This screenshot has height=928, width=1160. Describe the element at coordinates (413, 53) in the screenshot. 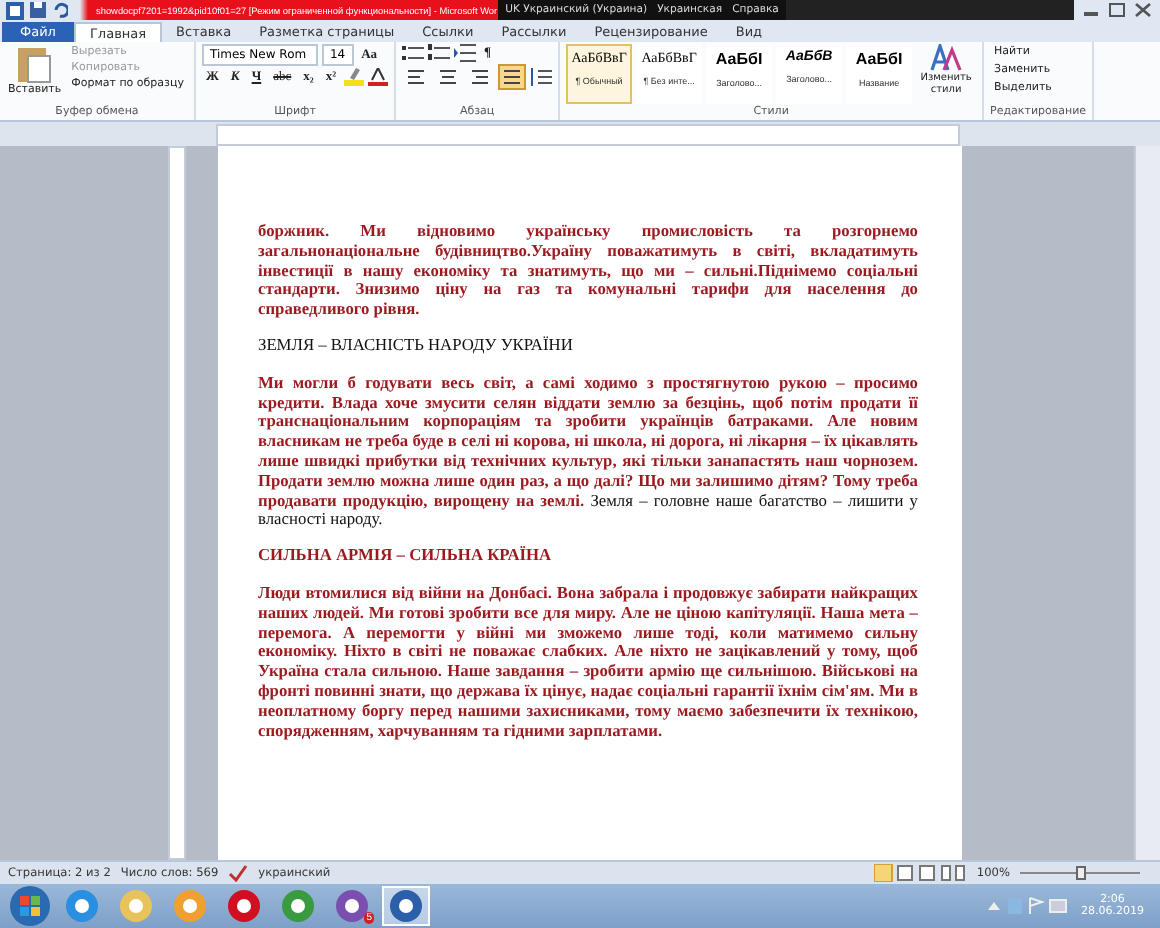

I see `bullets-icon` at that location.